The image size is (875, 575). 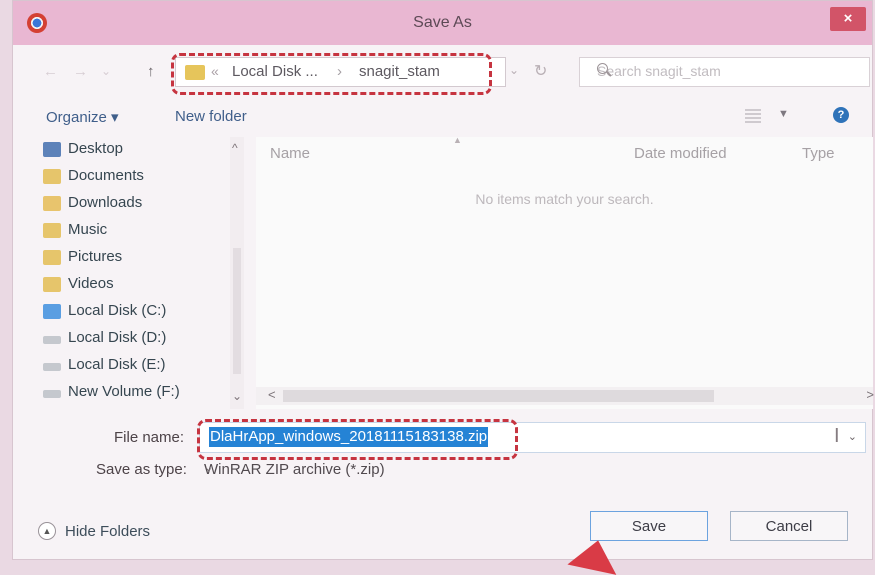 What do you see at coordinates (724, 72) in the screenshot?
I see `search-input: Search snagit_stam` at bounding box center [724, 72].